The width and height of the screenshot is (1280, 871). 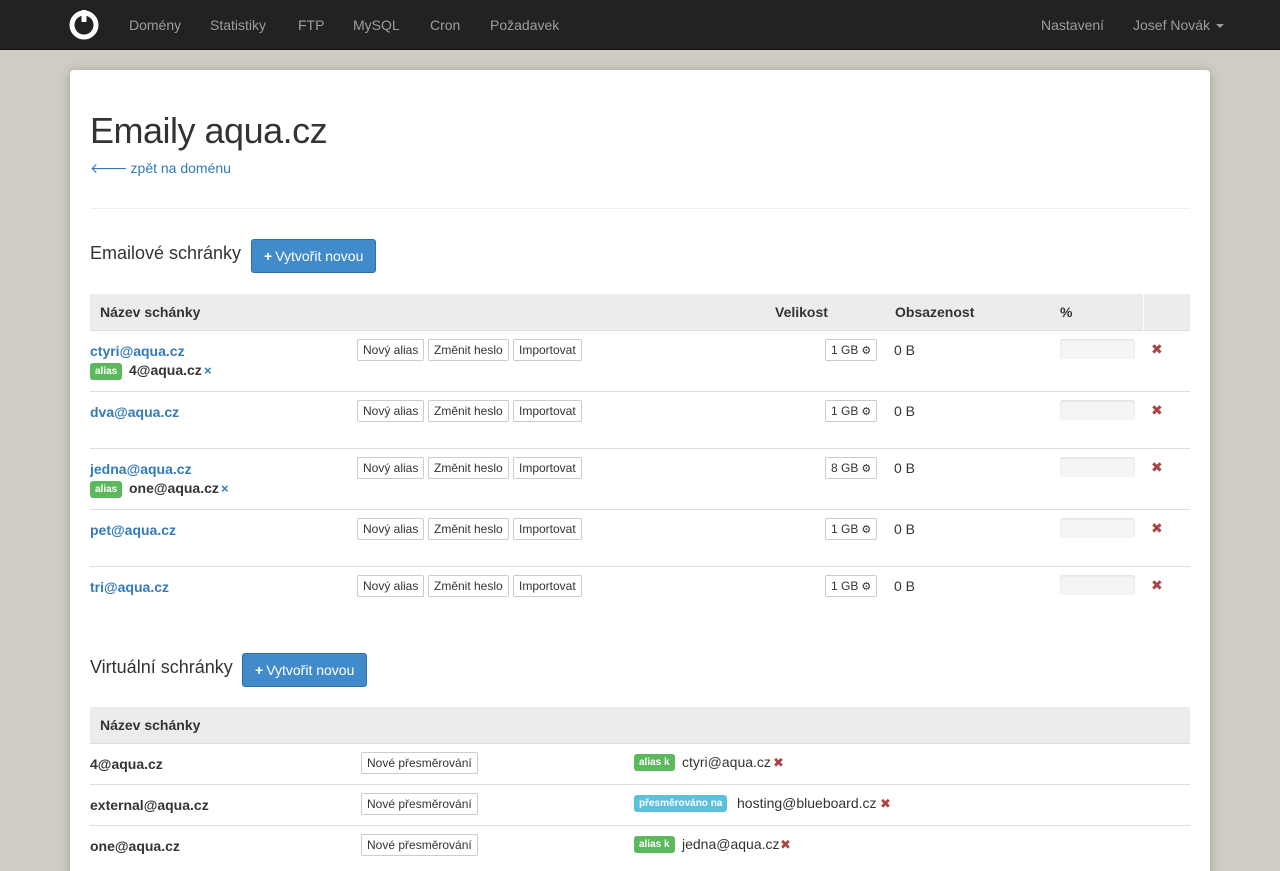 I want to click on create-mailbox-button: + Vytvořit novou, so click(x=314, y=256).